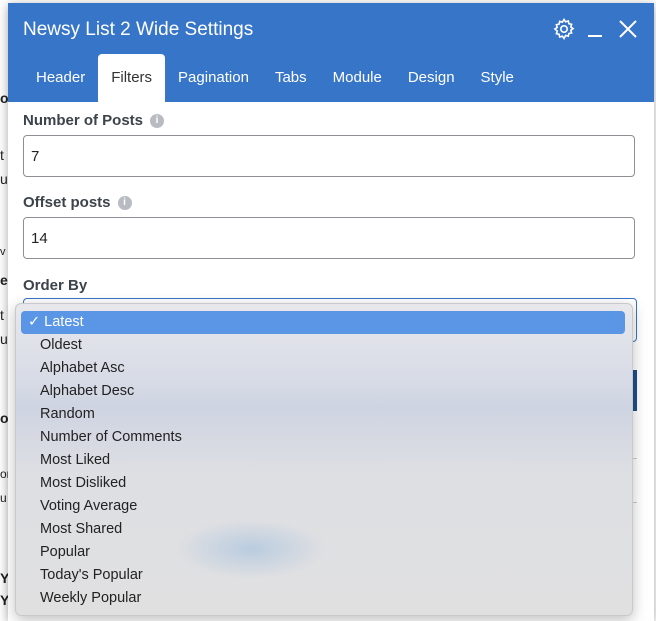 The image size is (656, 621). What do you see at coordinates (329, 238) in the screenshot?
I see `offset-posts-input: 14` at bounding box center [329, 238].